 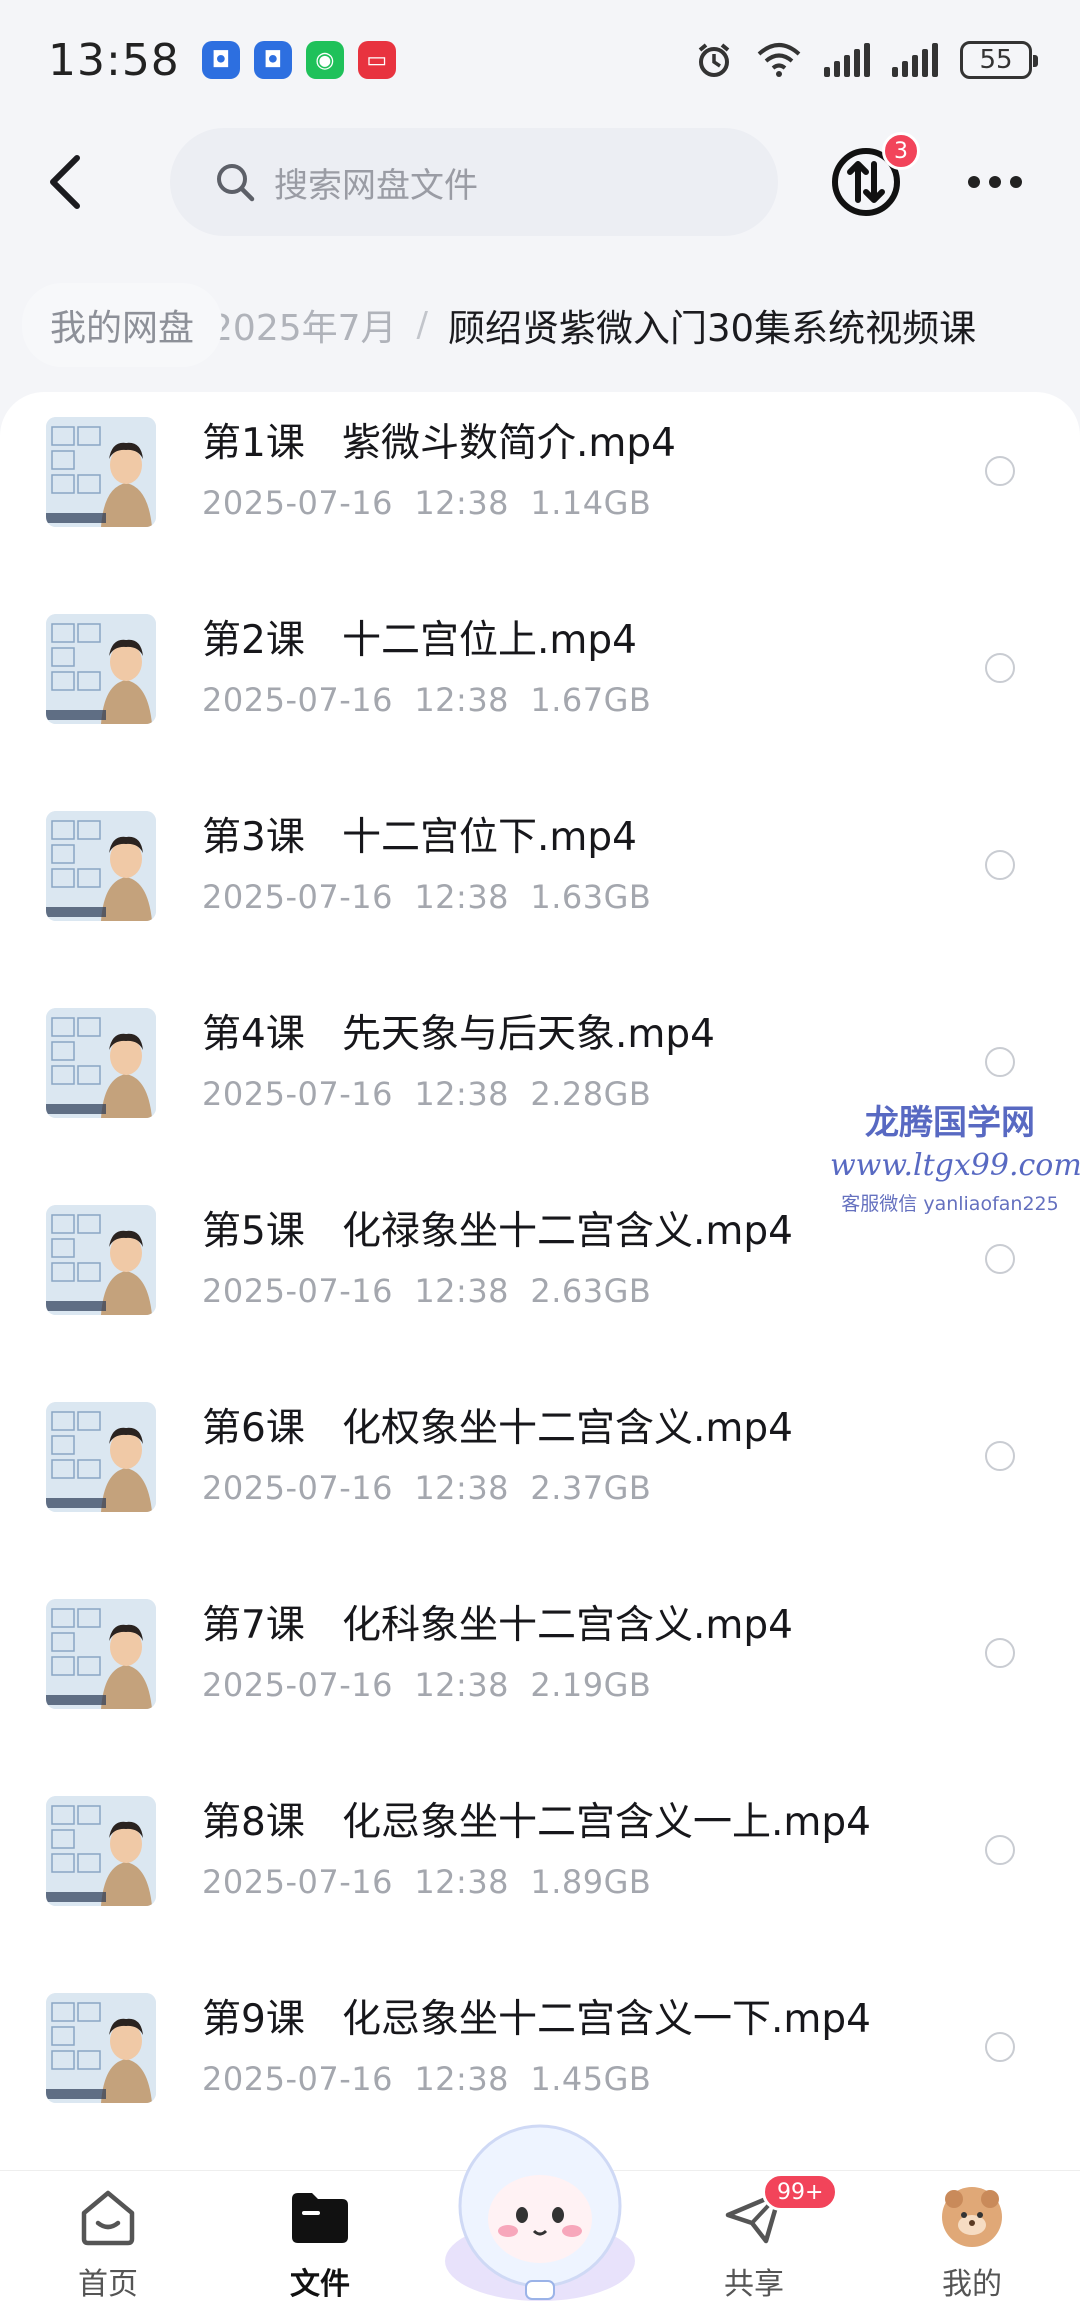 What do you see at coordinates (591, 897) in the screenshot?
I see `file-size: 1.63GB` at bounding box center [591, 897].